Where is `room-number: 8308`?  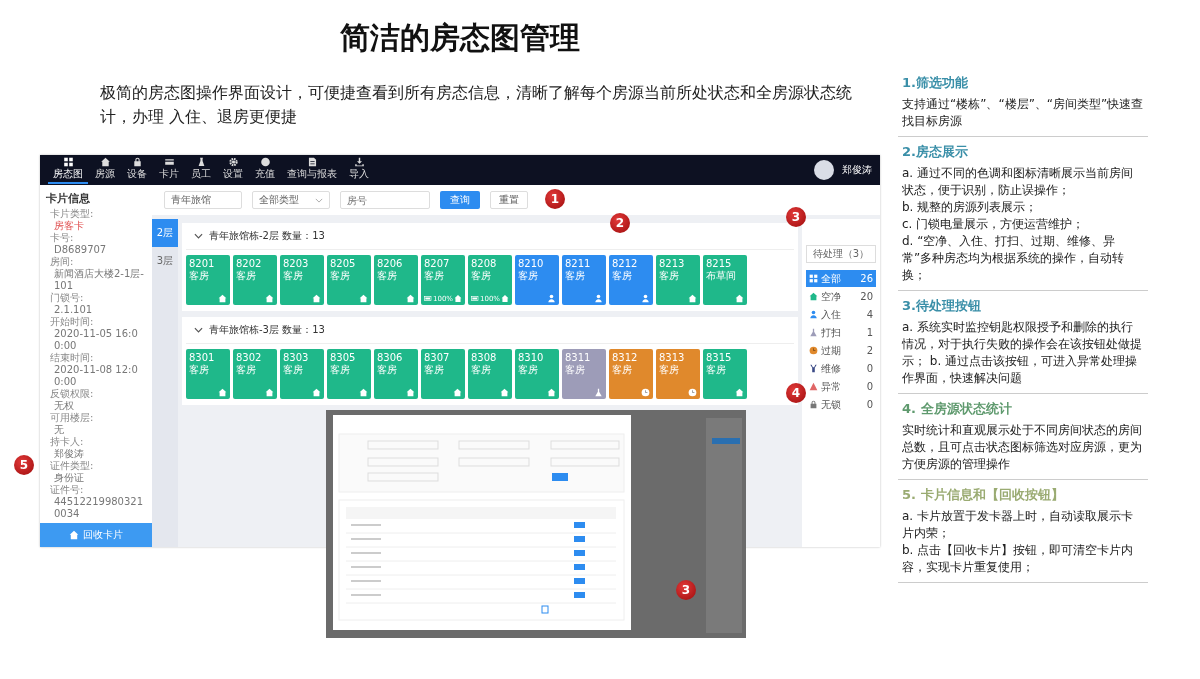 room-number: 8308 is located at coordinates (484, 358).